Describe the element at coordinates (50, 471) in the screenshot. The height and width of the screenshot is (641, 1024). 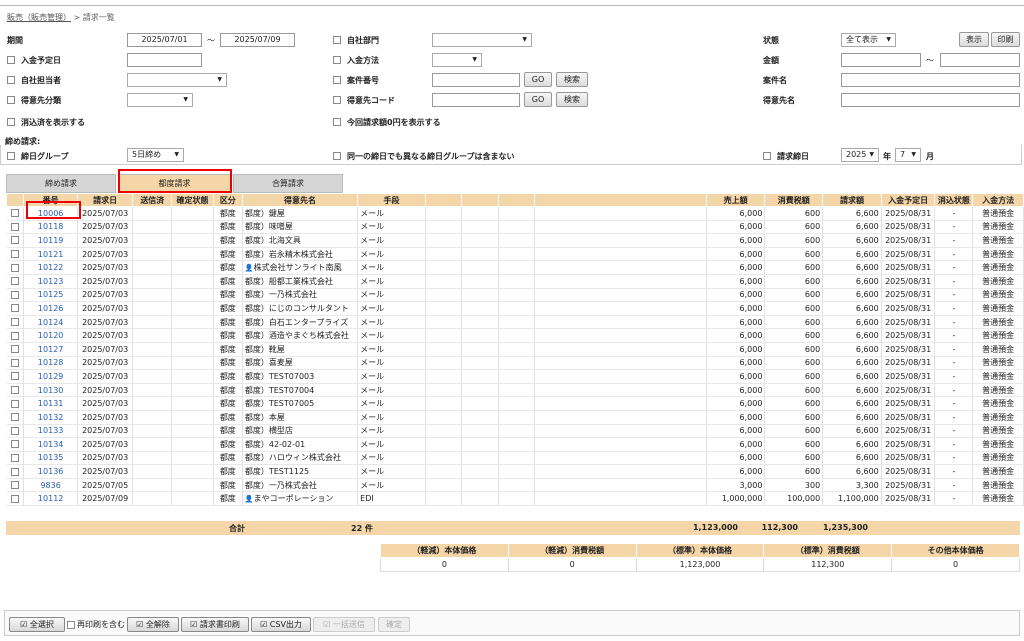
I see `cell-no: 10136` at that location.